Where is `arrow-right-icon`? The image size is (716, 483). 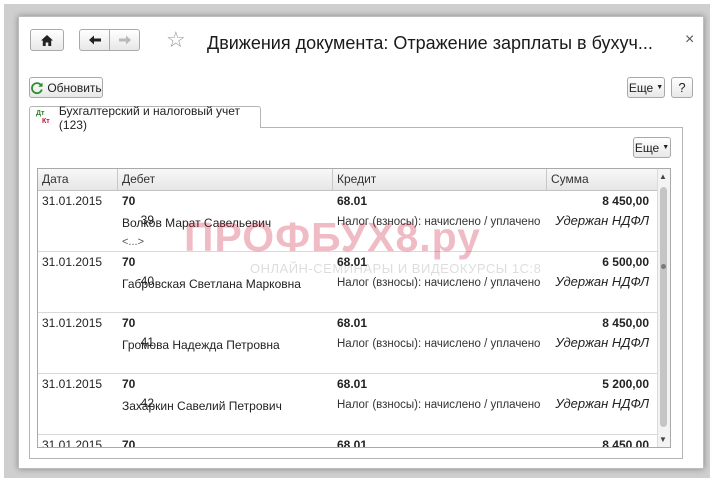 arrow-right-icon is located at coordinates (124, 40).